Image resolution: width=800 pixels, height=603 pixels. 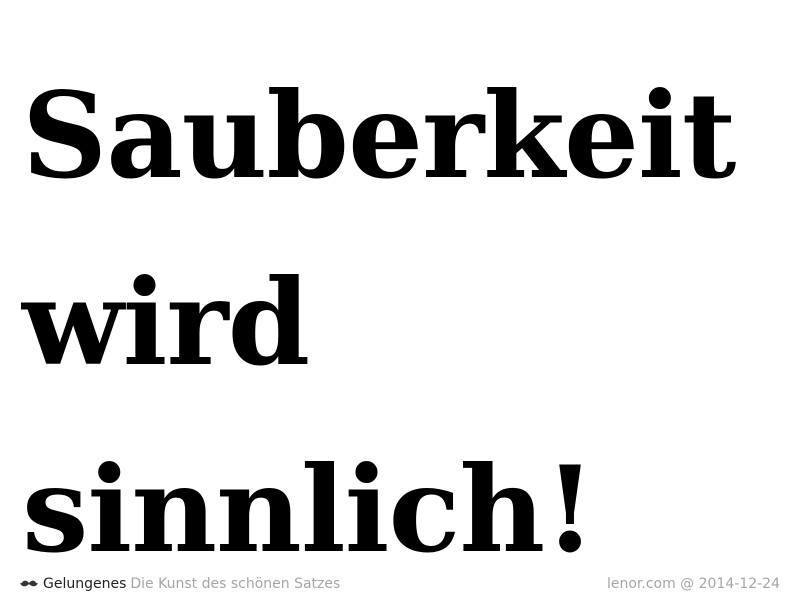 I want to click on tagline: Die Kunst des schönen Satzes, so click(x=235, y=584).